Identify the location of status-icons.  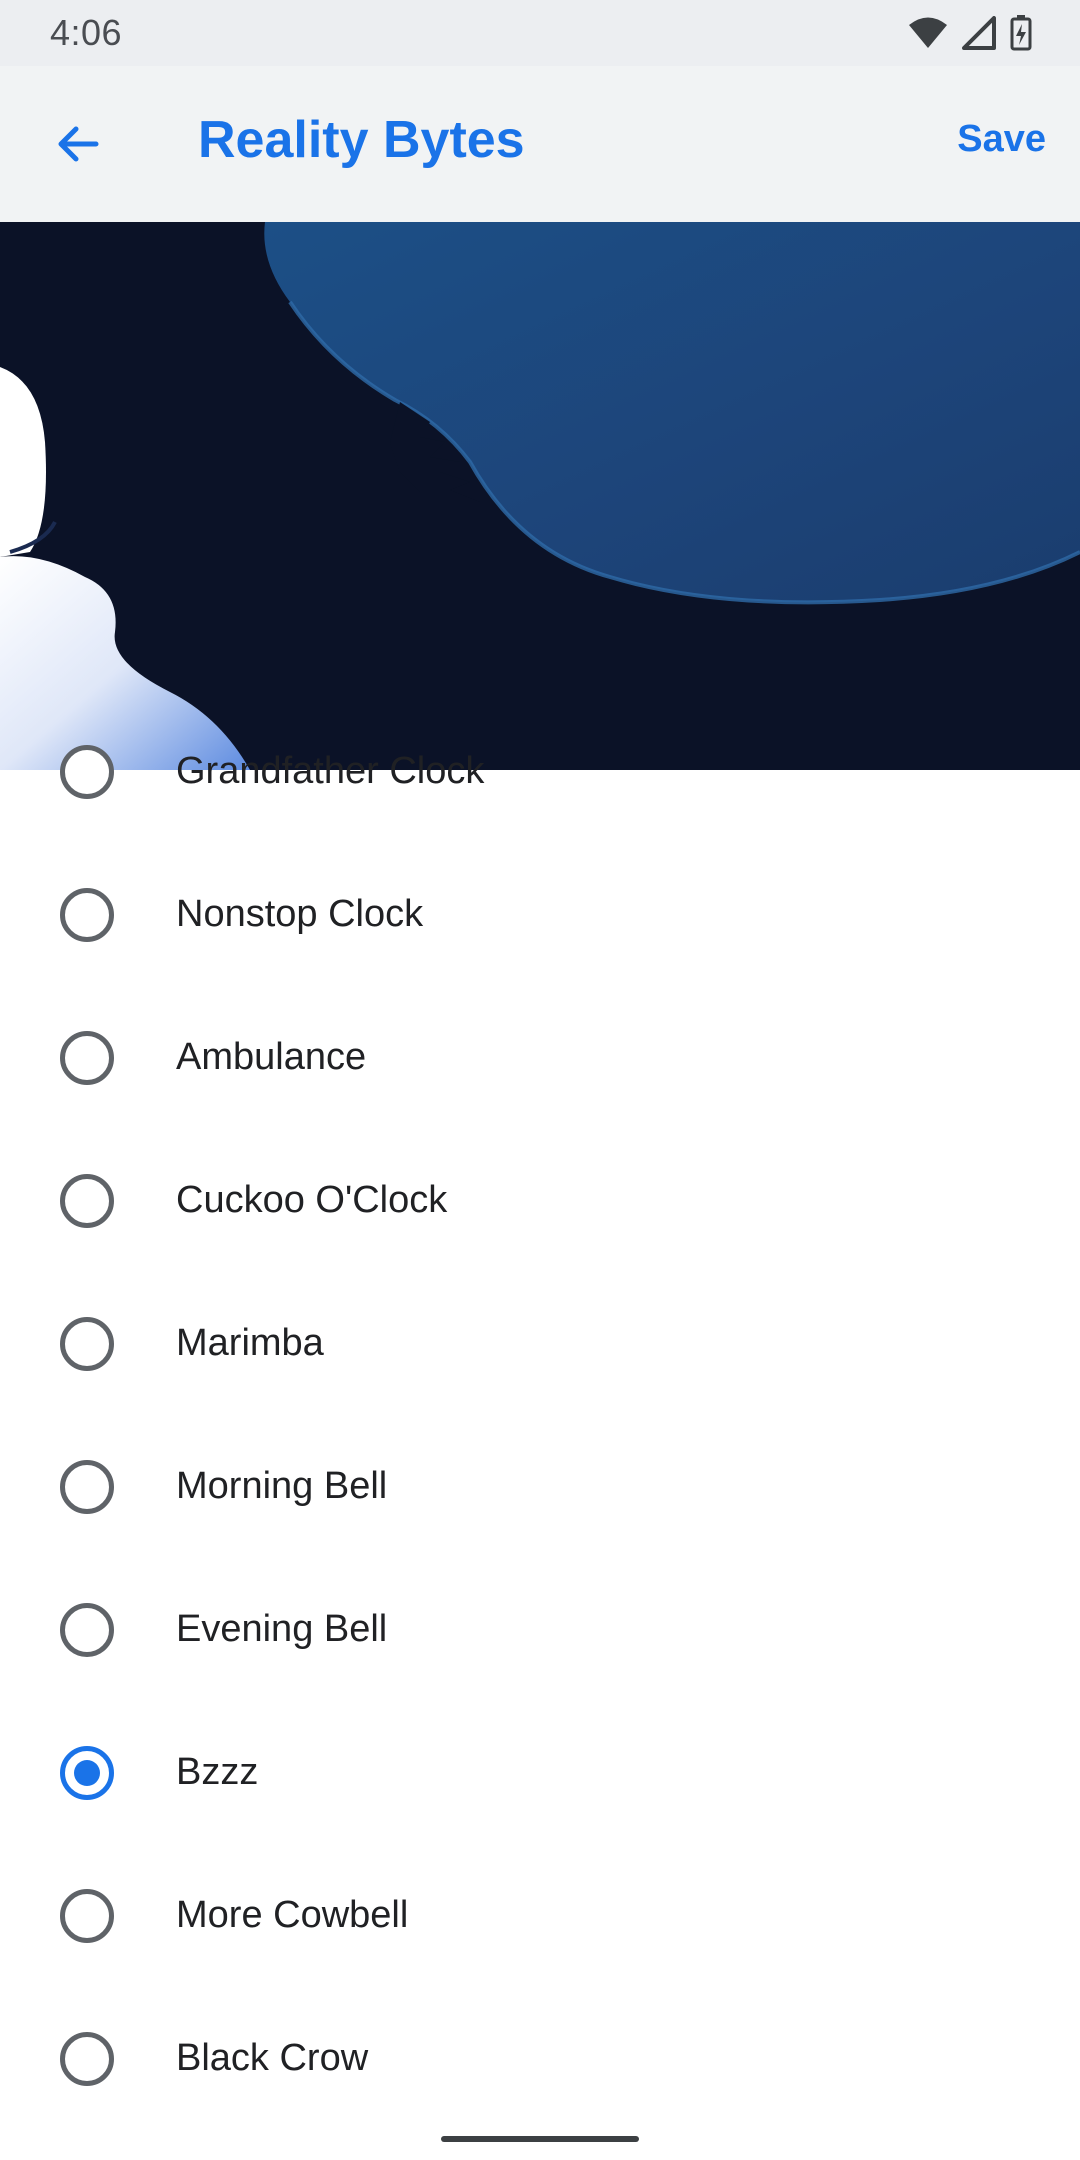
(970, 33).